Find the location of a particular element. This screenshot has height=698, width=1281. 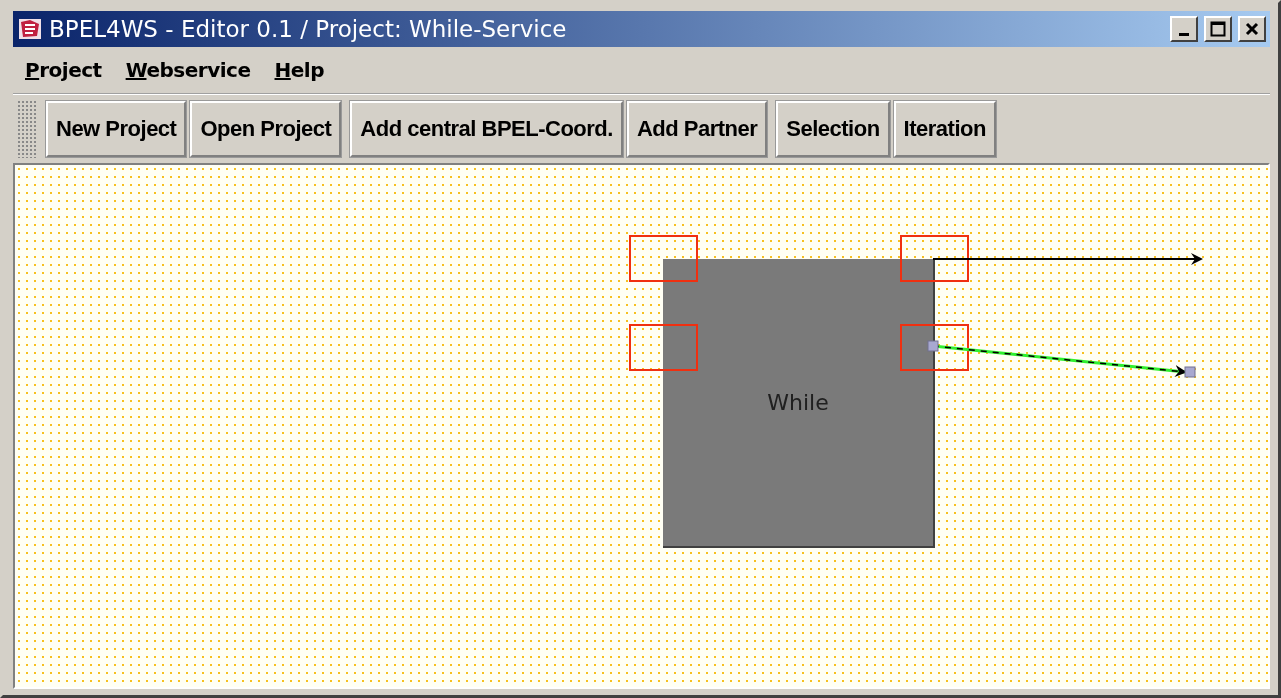

minimize-button is located at coordinates (1184, 29).